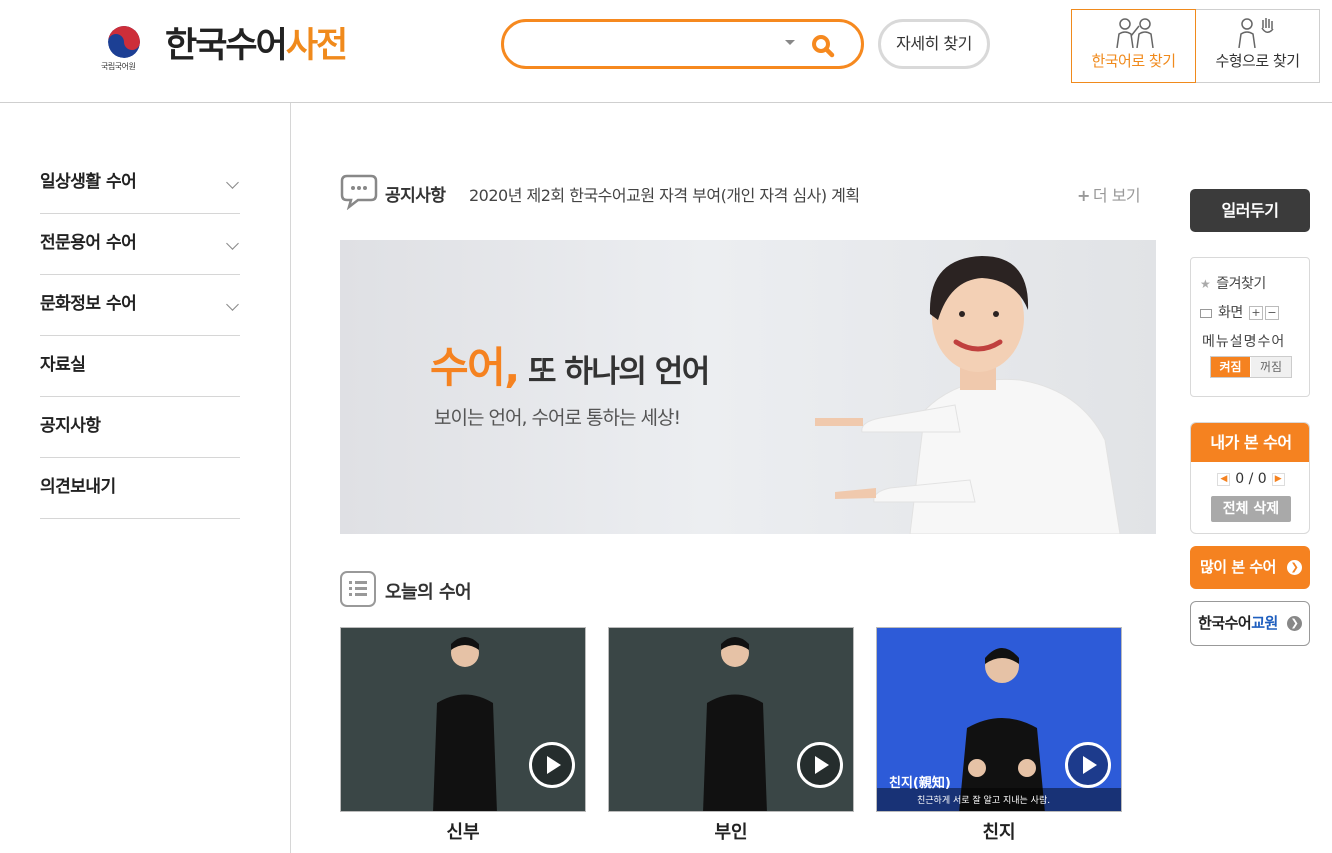  I want to click on banner-headline: 수어, 또 하나의 언어, so click(570, 364).